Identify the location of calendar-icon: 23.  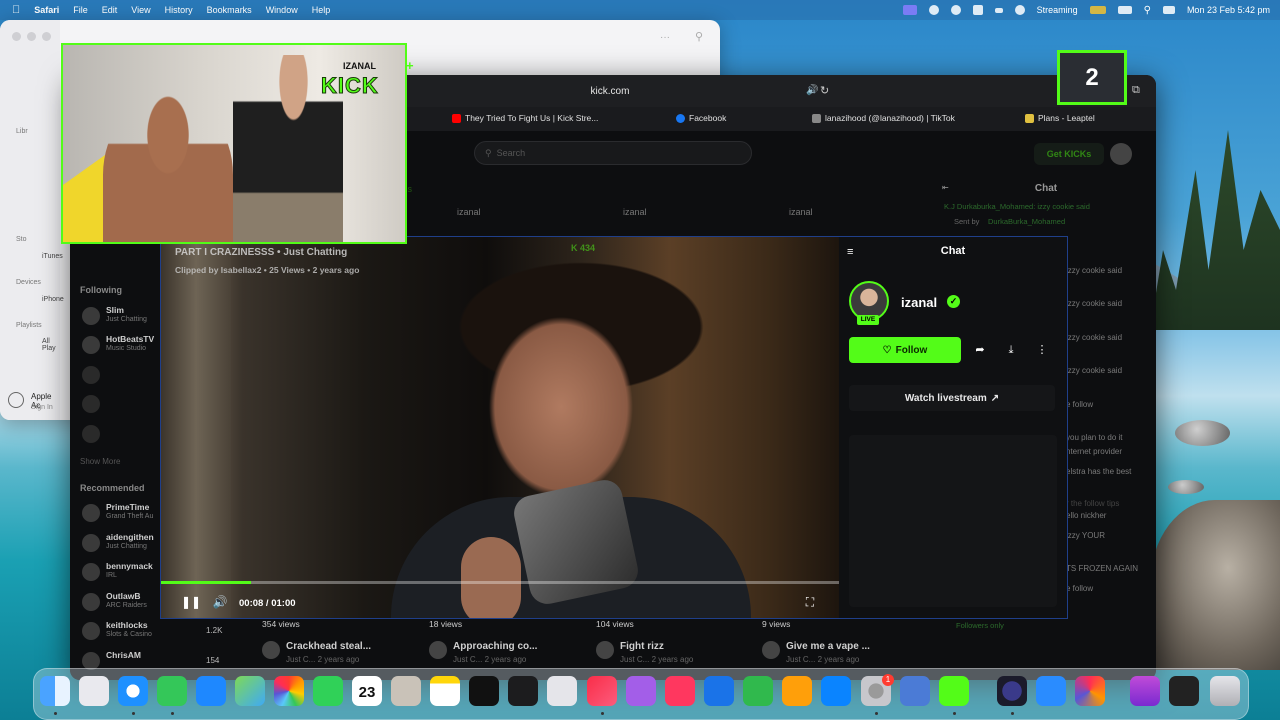
(367, 691).